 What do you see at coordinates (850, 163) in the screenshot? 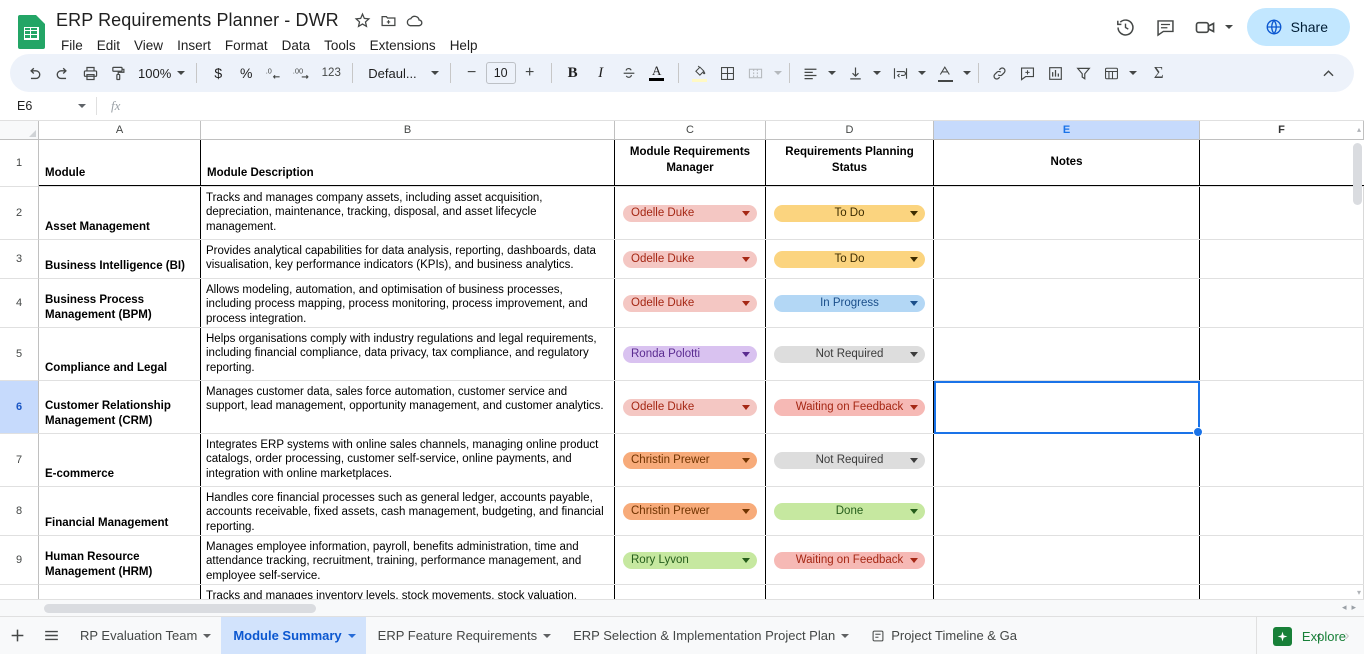
I see `cell-d1: Requirements Planning Status` at bounding box center [850, 163].